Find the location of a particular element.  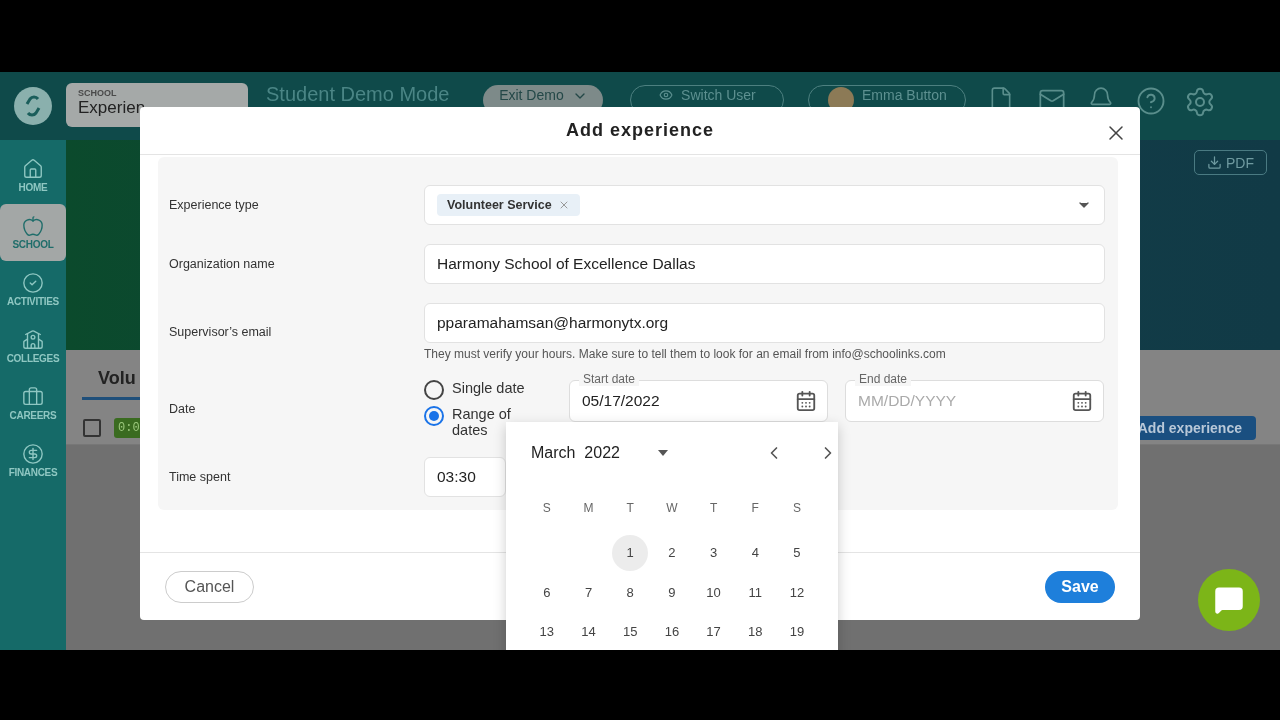

help-icon is located at coordinates (1151, 101).